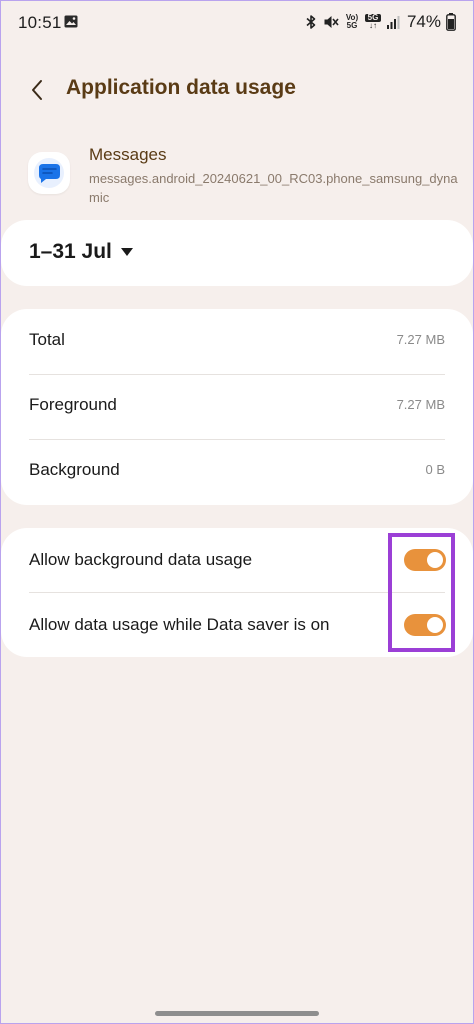 Image resolution: width=474 pixels, height=1024 pixels. What do you see at coordinates (331, 22) in the screenshot?
I see `mute-icon` at bounding box center [331, 22].